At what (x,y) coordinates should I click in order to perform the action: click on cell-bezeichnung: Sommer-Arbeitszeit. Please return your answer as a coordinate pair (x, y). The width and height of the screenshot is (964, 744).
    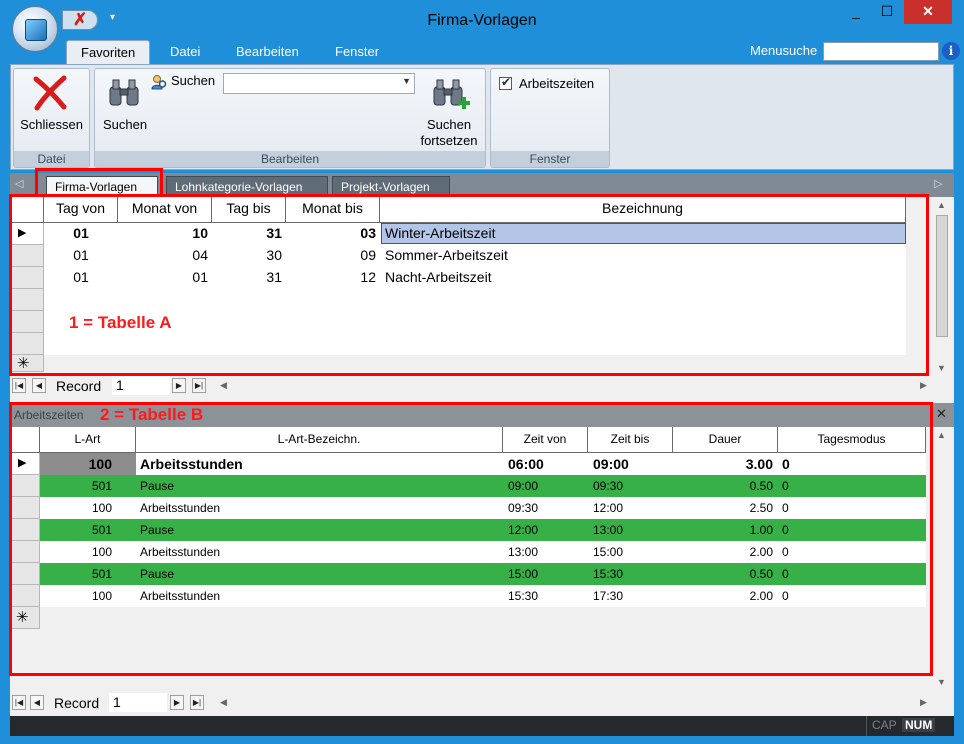
    Looking at the image, I should click on (635, 255).